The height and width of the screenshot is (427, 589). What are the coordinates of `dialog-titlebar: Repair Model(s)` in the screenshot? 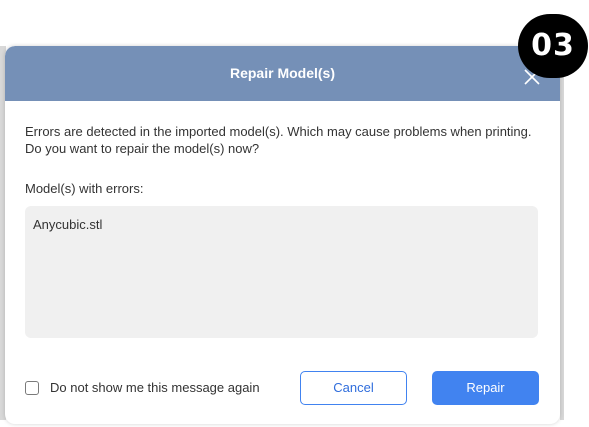 It's located at (282, 73).